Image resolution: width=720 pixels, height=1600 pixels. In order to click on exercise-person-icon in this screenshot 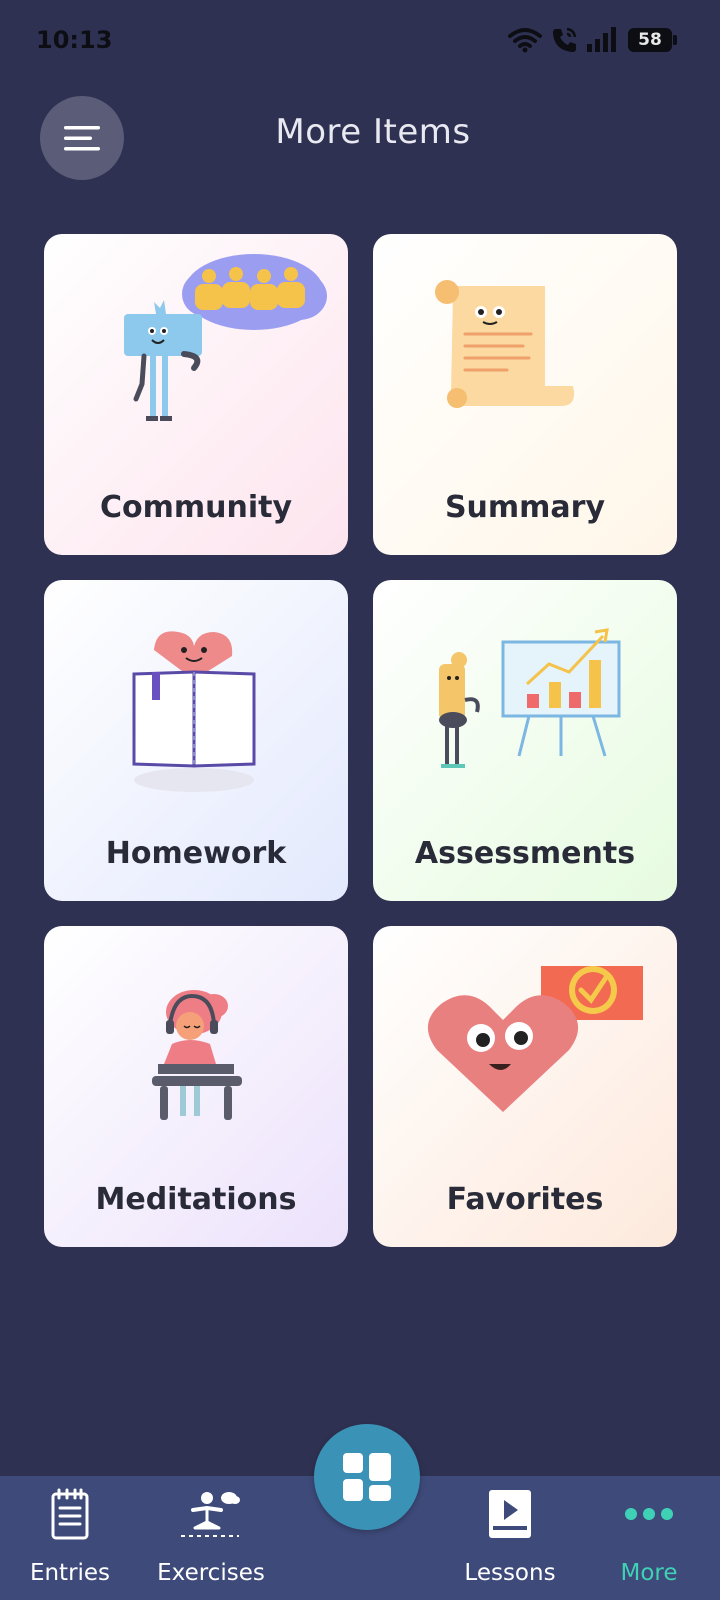, I will do `click(210, 1514)`.